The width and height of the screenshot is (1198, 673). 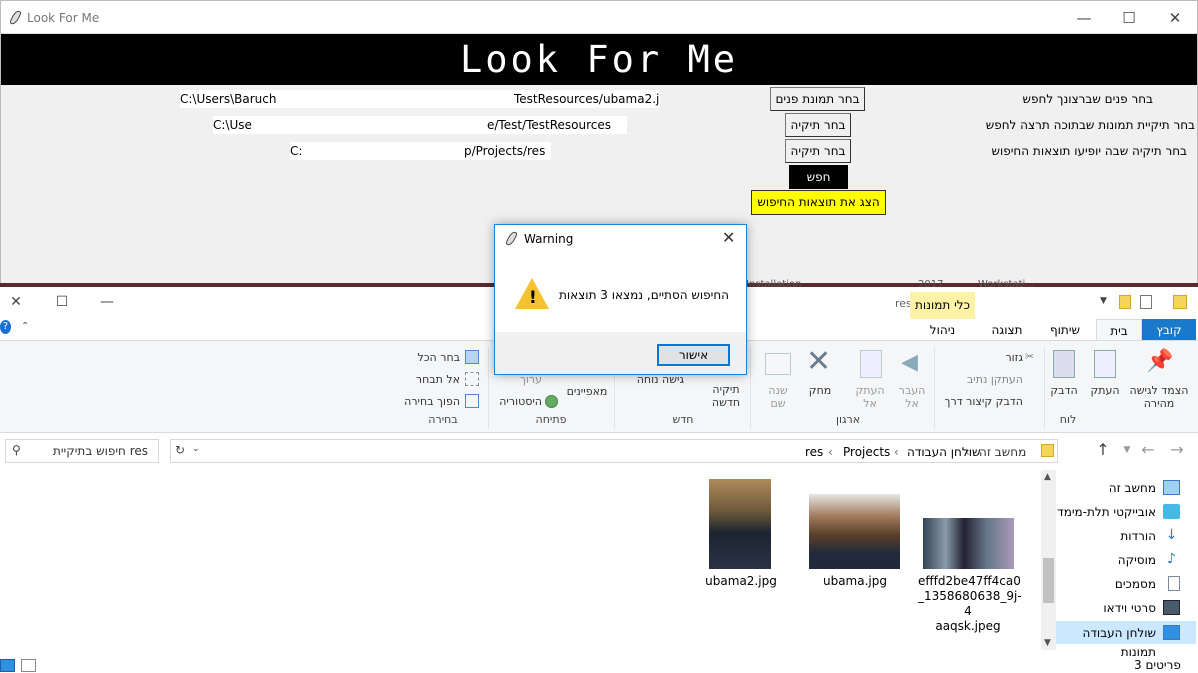 What do you see at coordinates (28, 665) in the screenshot?
I see `large-icons-view-icon` at bounding box center [28, 665].